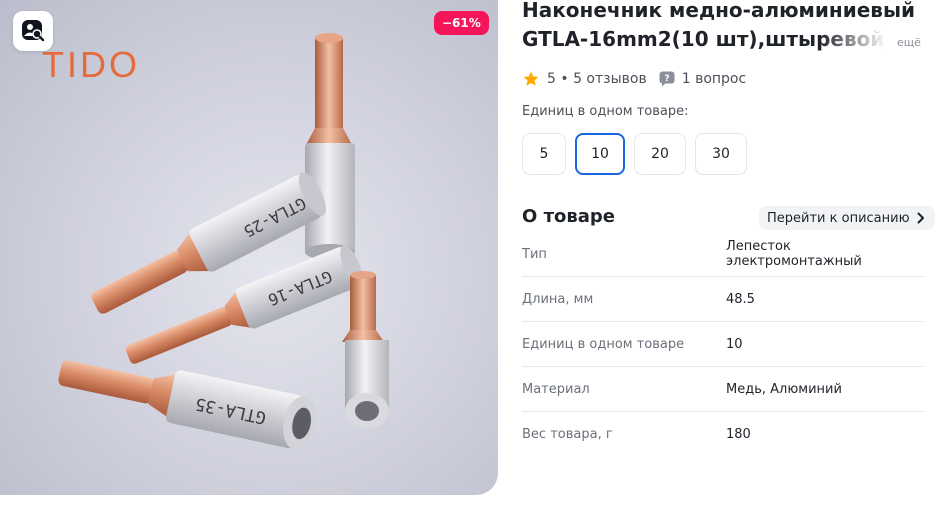 The image size is (938, 515). I want to click on questions-link: 1 вопрос, so click(714, 79).